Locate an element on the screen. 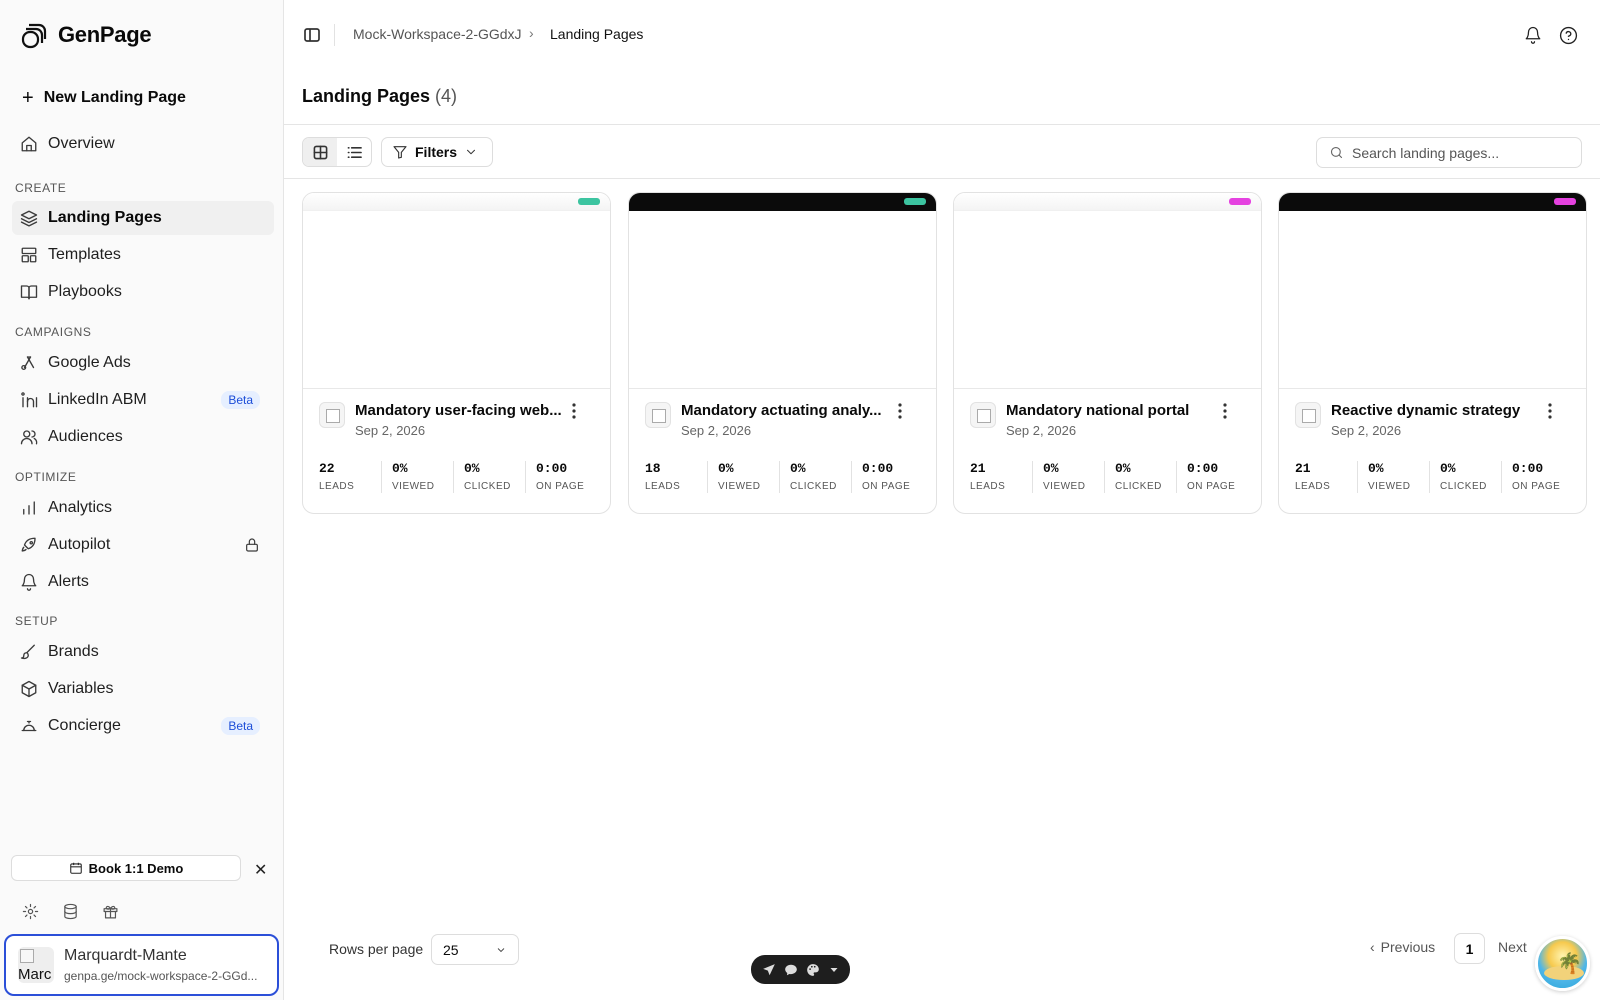 The height and width of the screenshot is (1000, 1600). more-vertical-icon is located at coordinates (900, 411).